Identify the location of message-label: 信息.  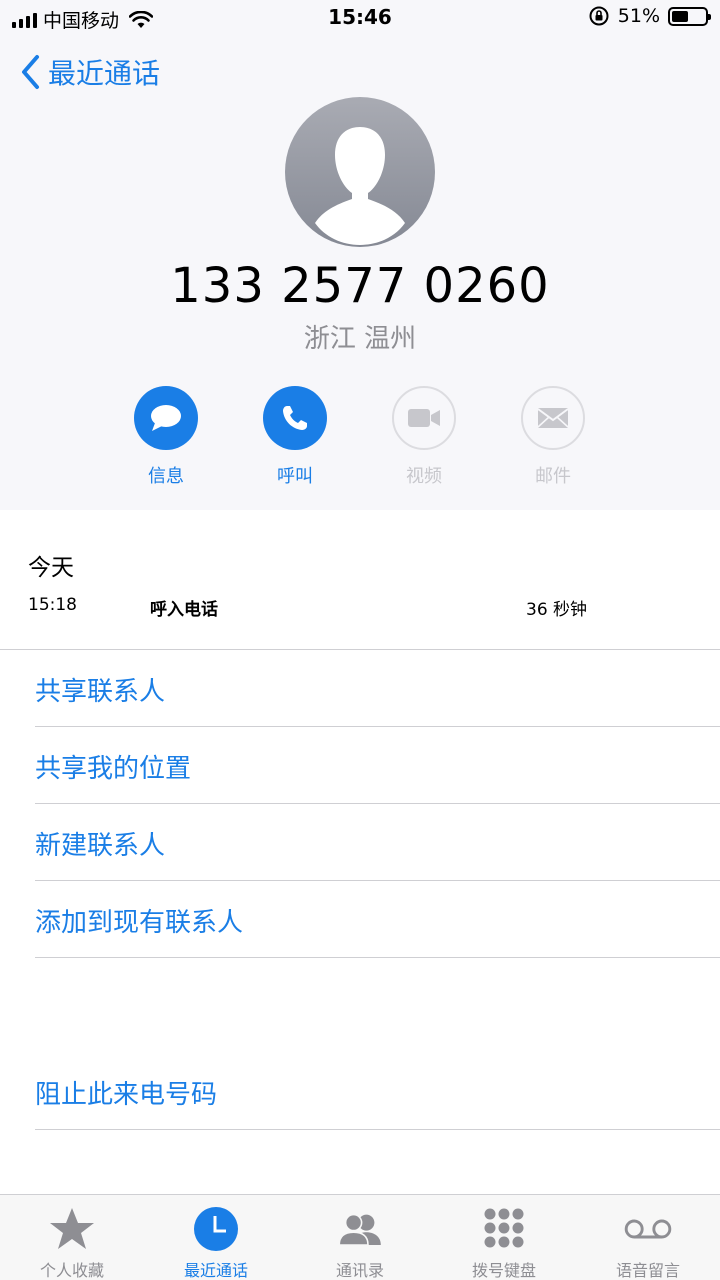
(166, 476).